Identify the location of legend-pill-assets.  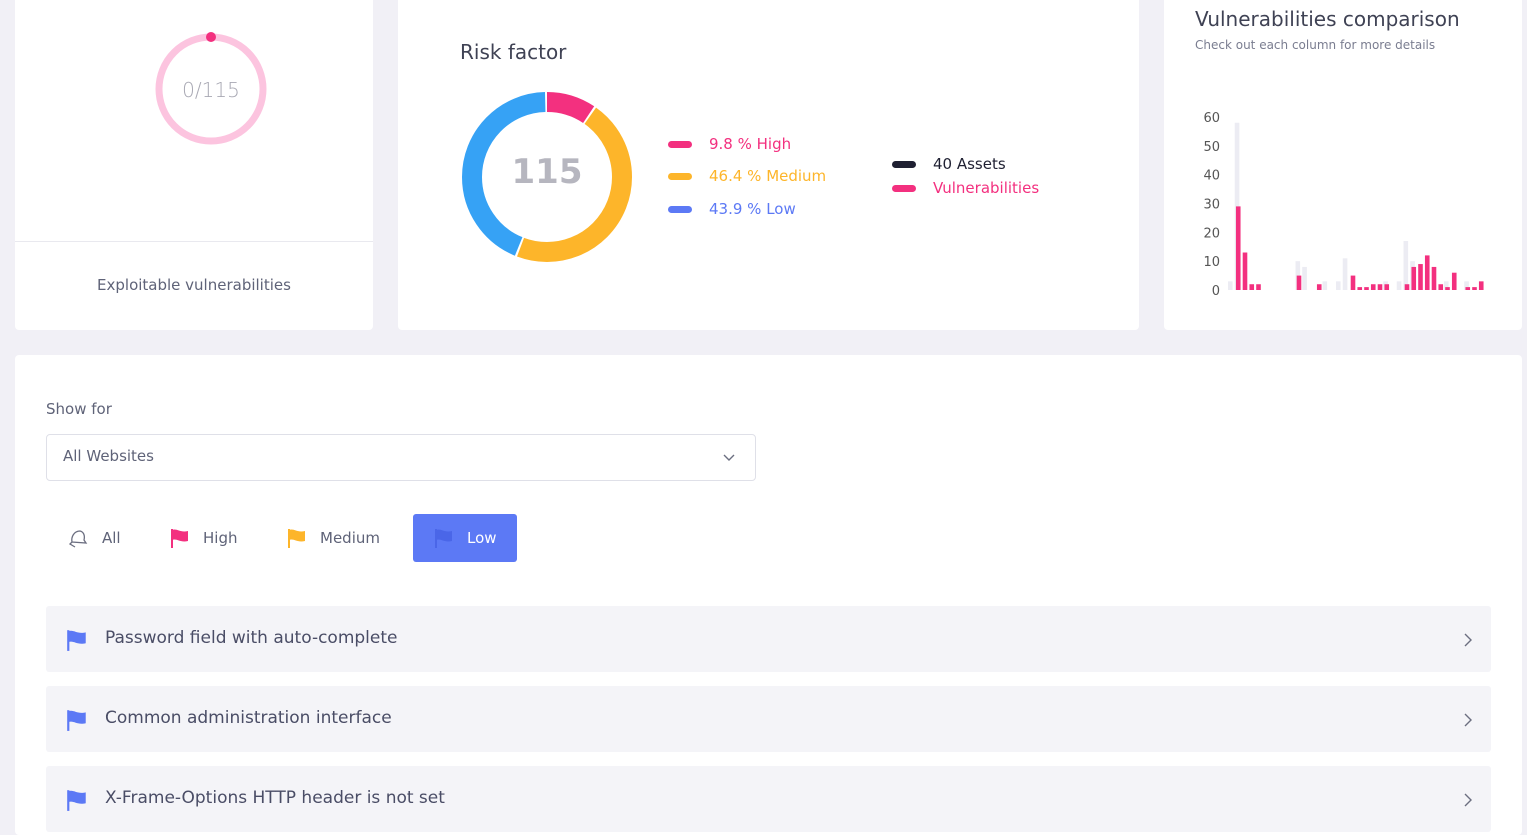
(904, 164).